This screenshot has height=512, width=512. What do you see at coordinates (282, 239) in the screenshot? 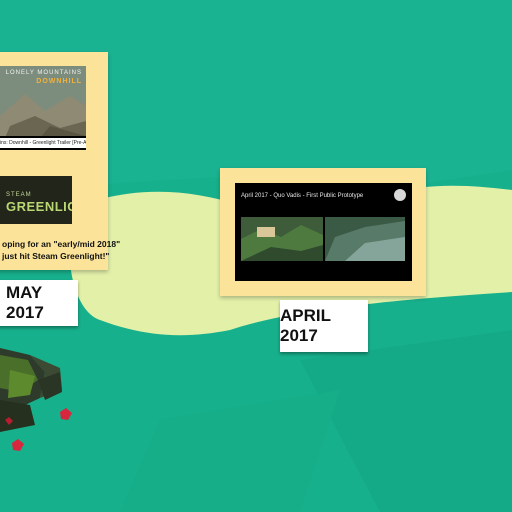
I see `game-screenshot-left-icon` at bounding box center [282, 239].